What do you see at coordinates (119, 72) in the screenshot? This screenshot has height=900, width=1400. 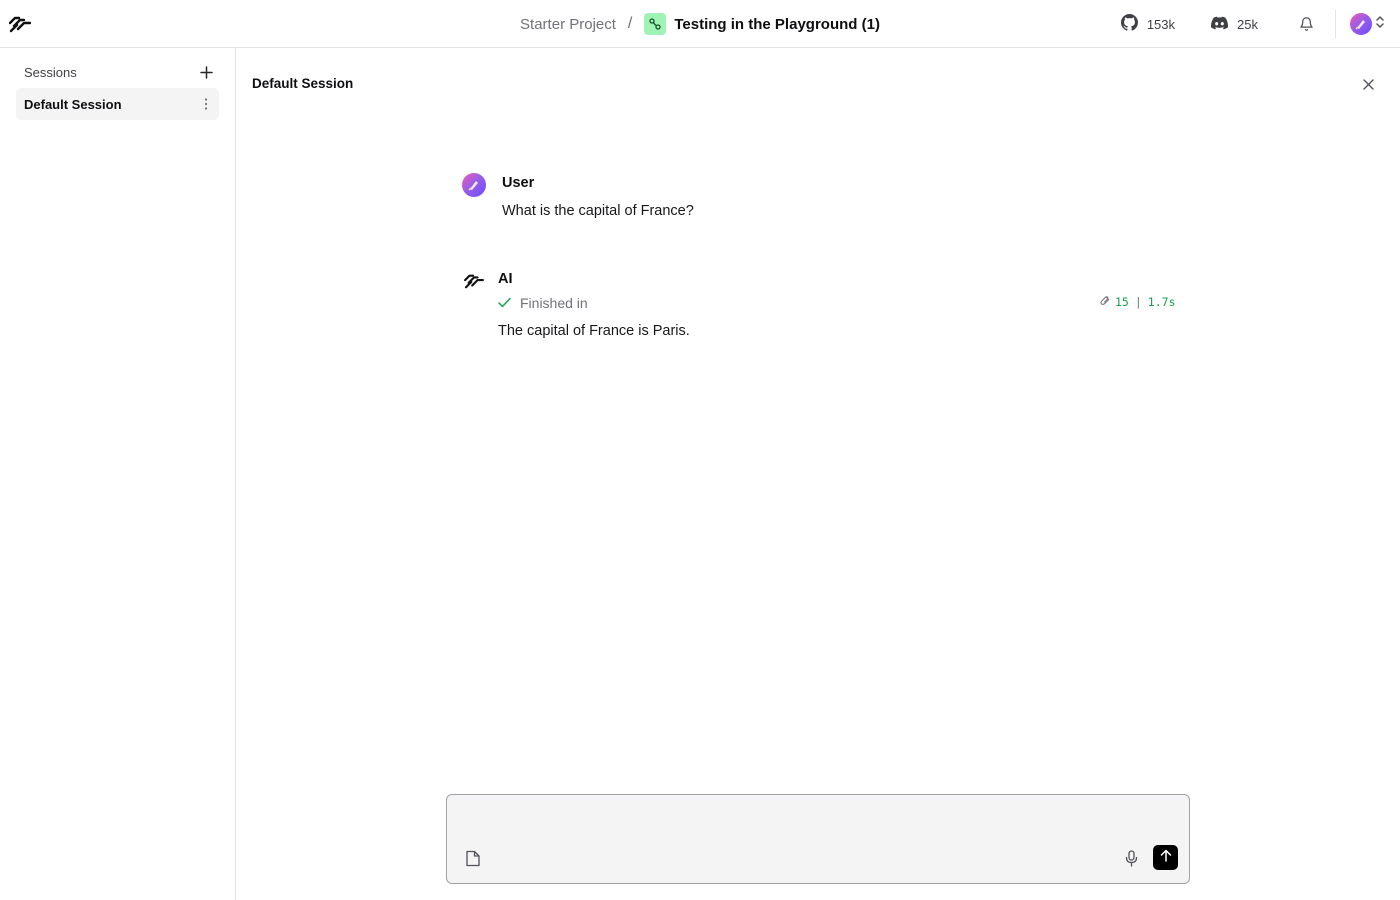 I see `sessions-header: Sessions` at bounding box center [119, 72].